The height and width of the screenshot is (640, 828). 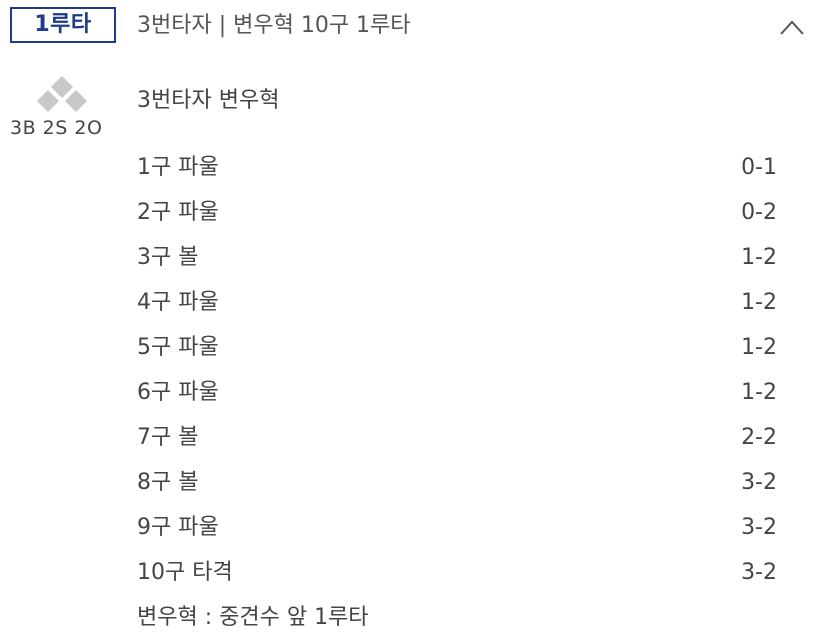 I want to click on pitch-count: 2-2, so click(x=759, y=437).